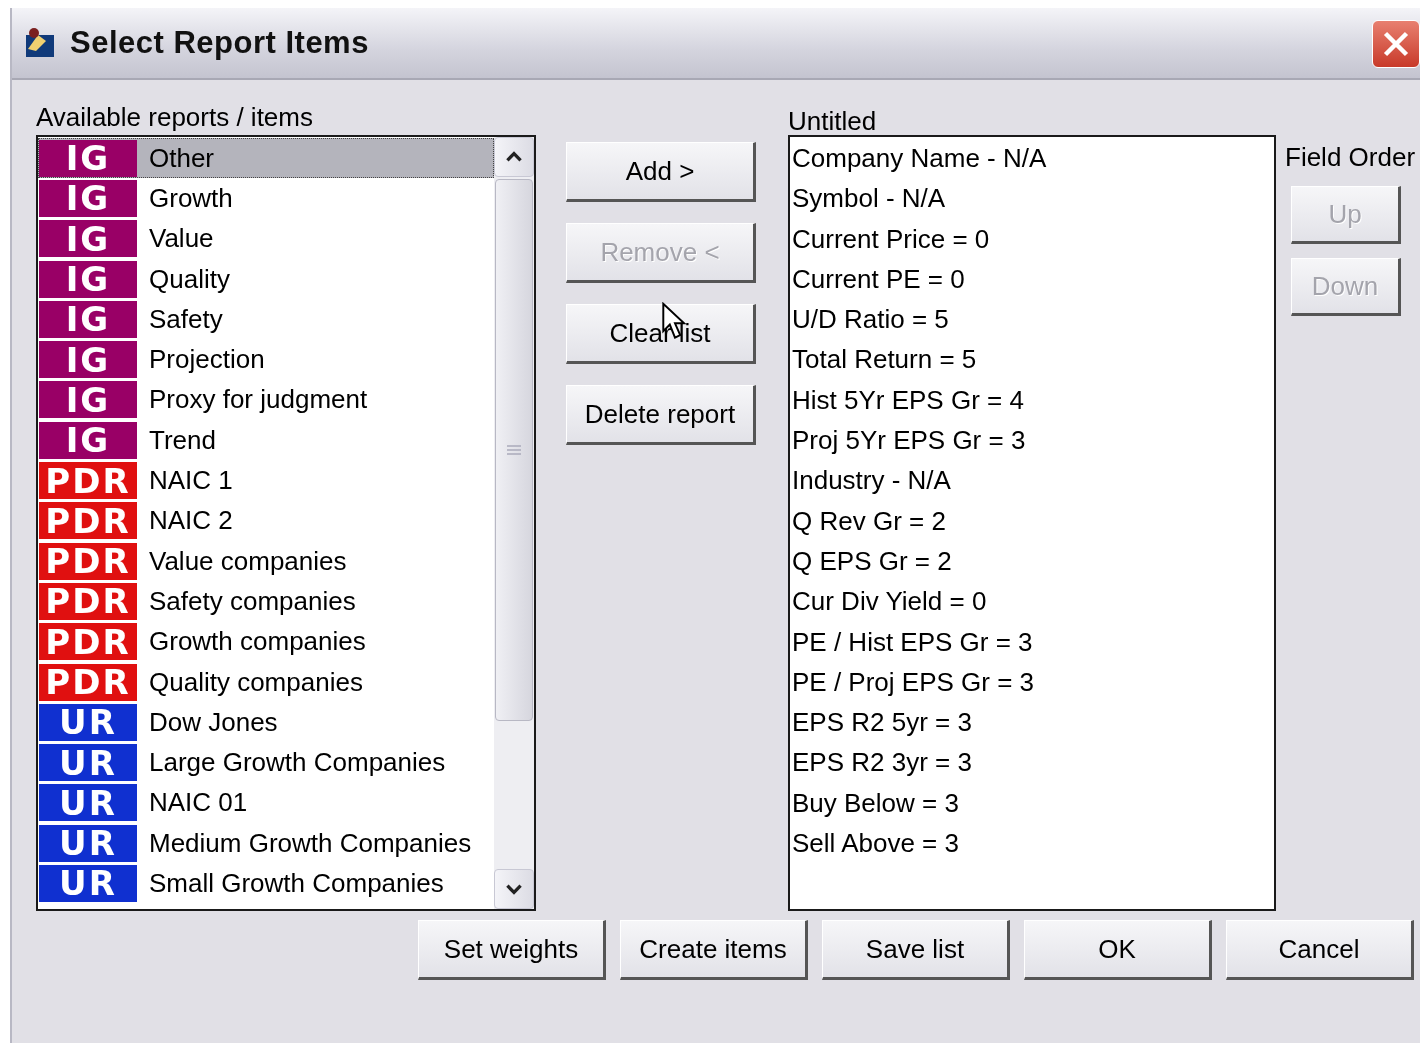  Describe the element at coordinates (1032, 158) in the screenshot. I see `list-item: Company Name - N/A` at that location.